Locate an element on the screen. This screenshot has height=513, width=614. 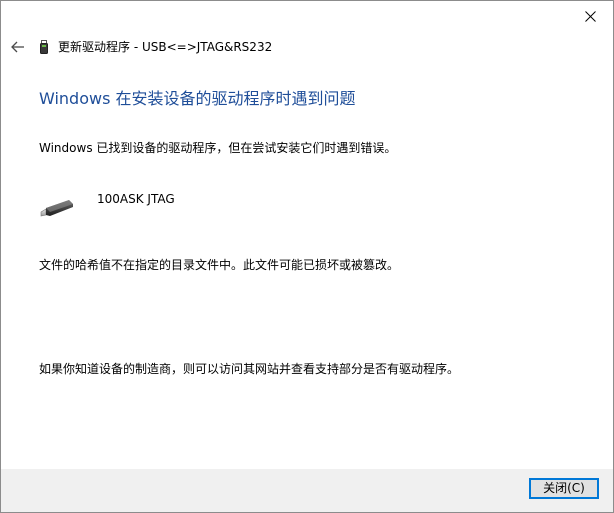
hash-error-message: 文件的哈希值不在指定的目录文件中。此文件可能已损坏或被篡改。 is located at coordinates (219, 265).